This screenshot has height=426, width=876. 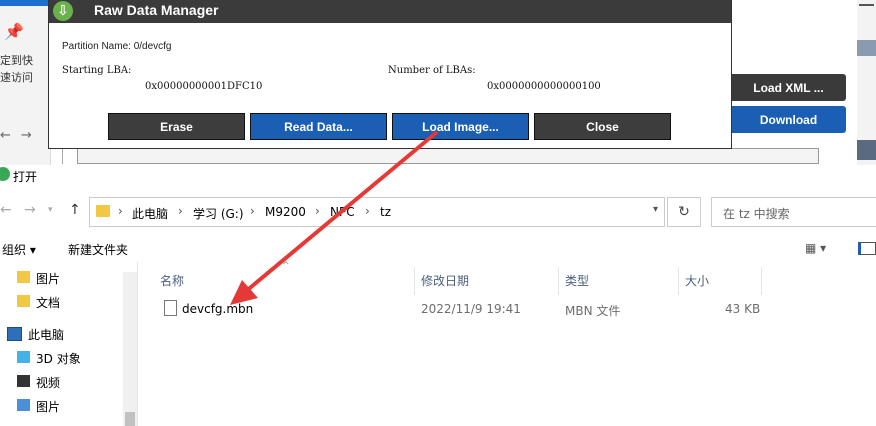 I want to click on breadcrumb-tz: tz, so click(x=385, y=212).